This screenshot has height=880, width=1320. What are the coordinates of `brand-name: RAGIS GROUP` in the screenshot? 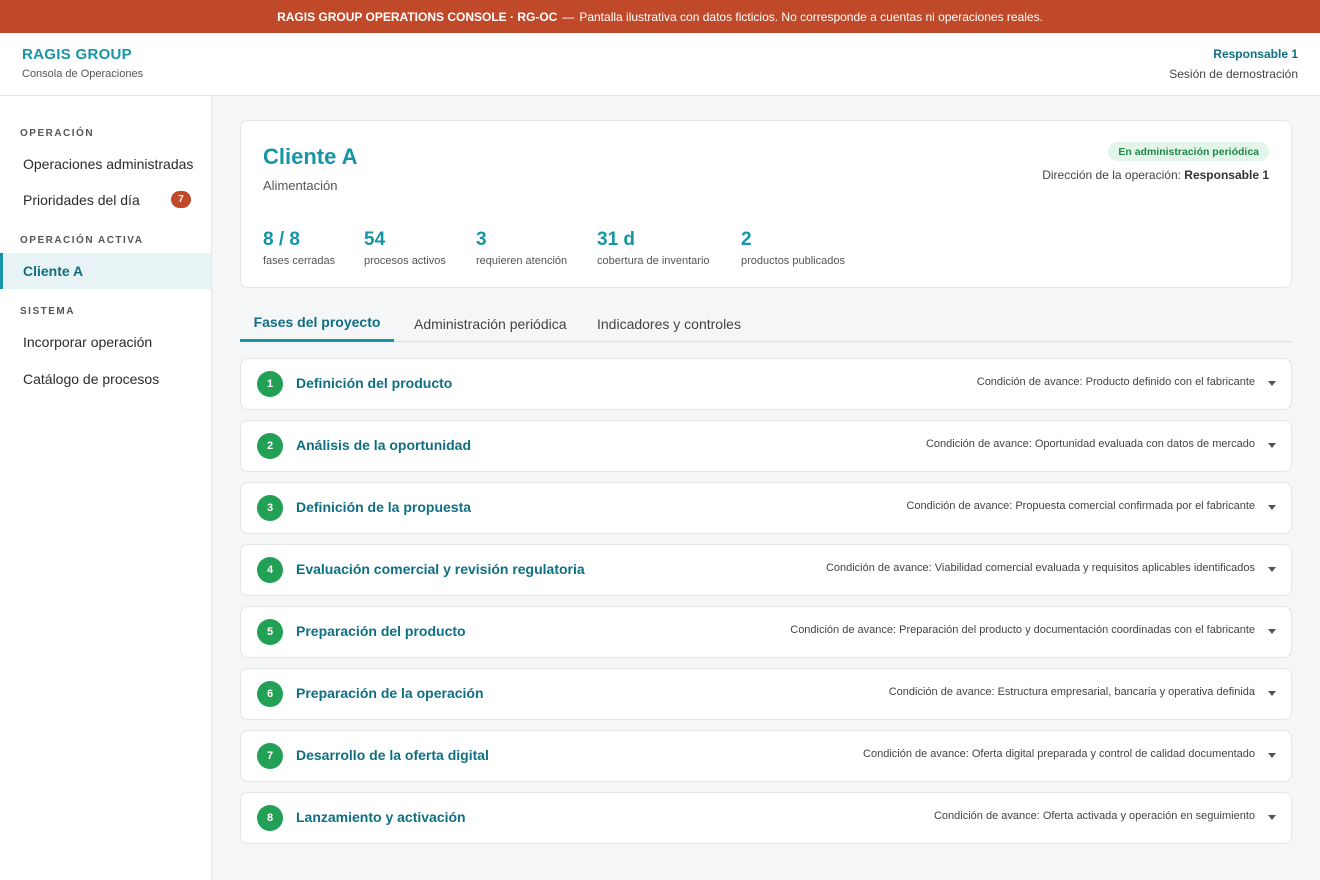 It's located at (77, 54).